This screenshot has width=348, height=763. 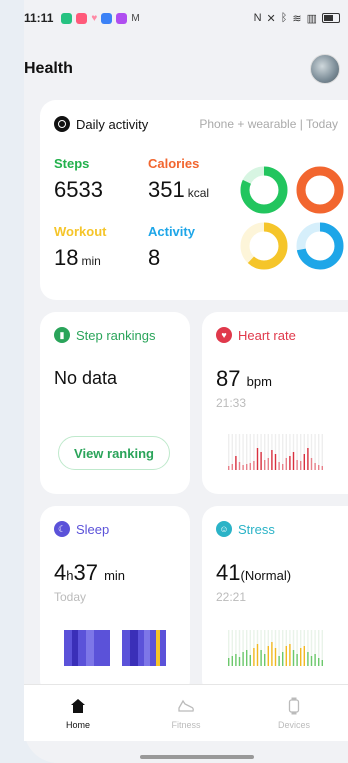 What do you see at coordinates (115, 648) in the screenshot?
I see `sleep-stages-chart` at bounding box center [115, 648].